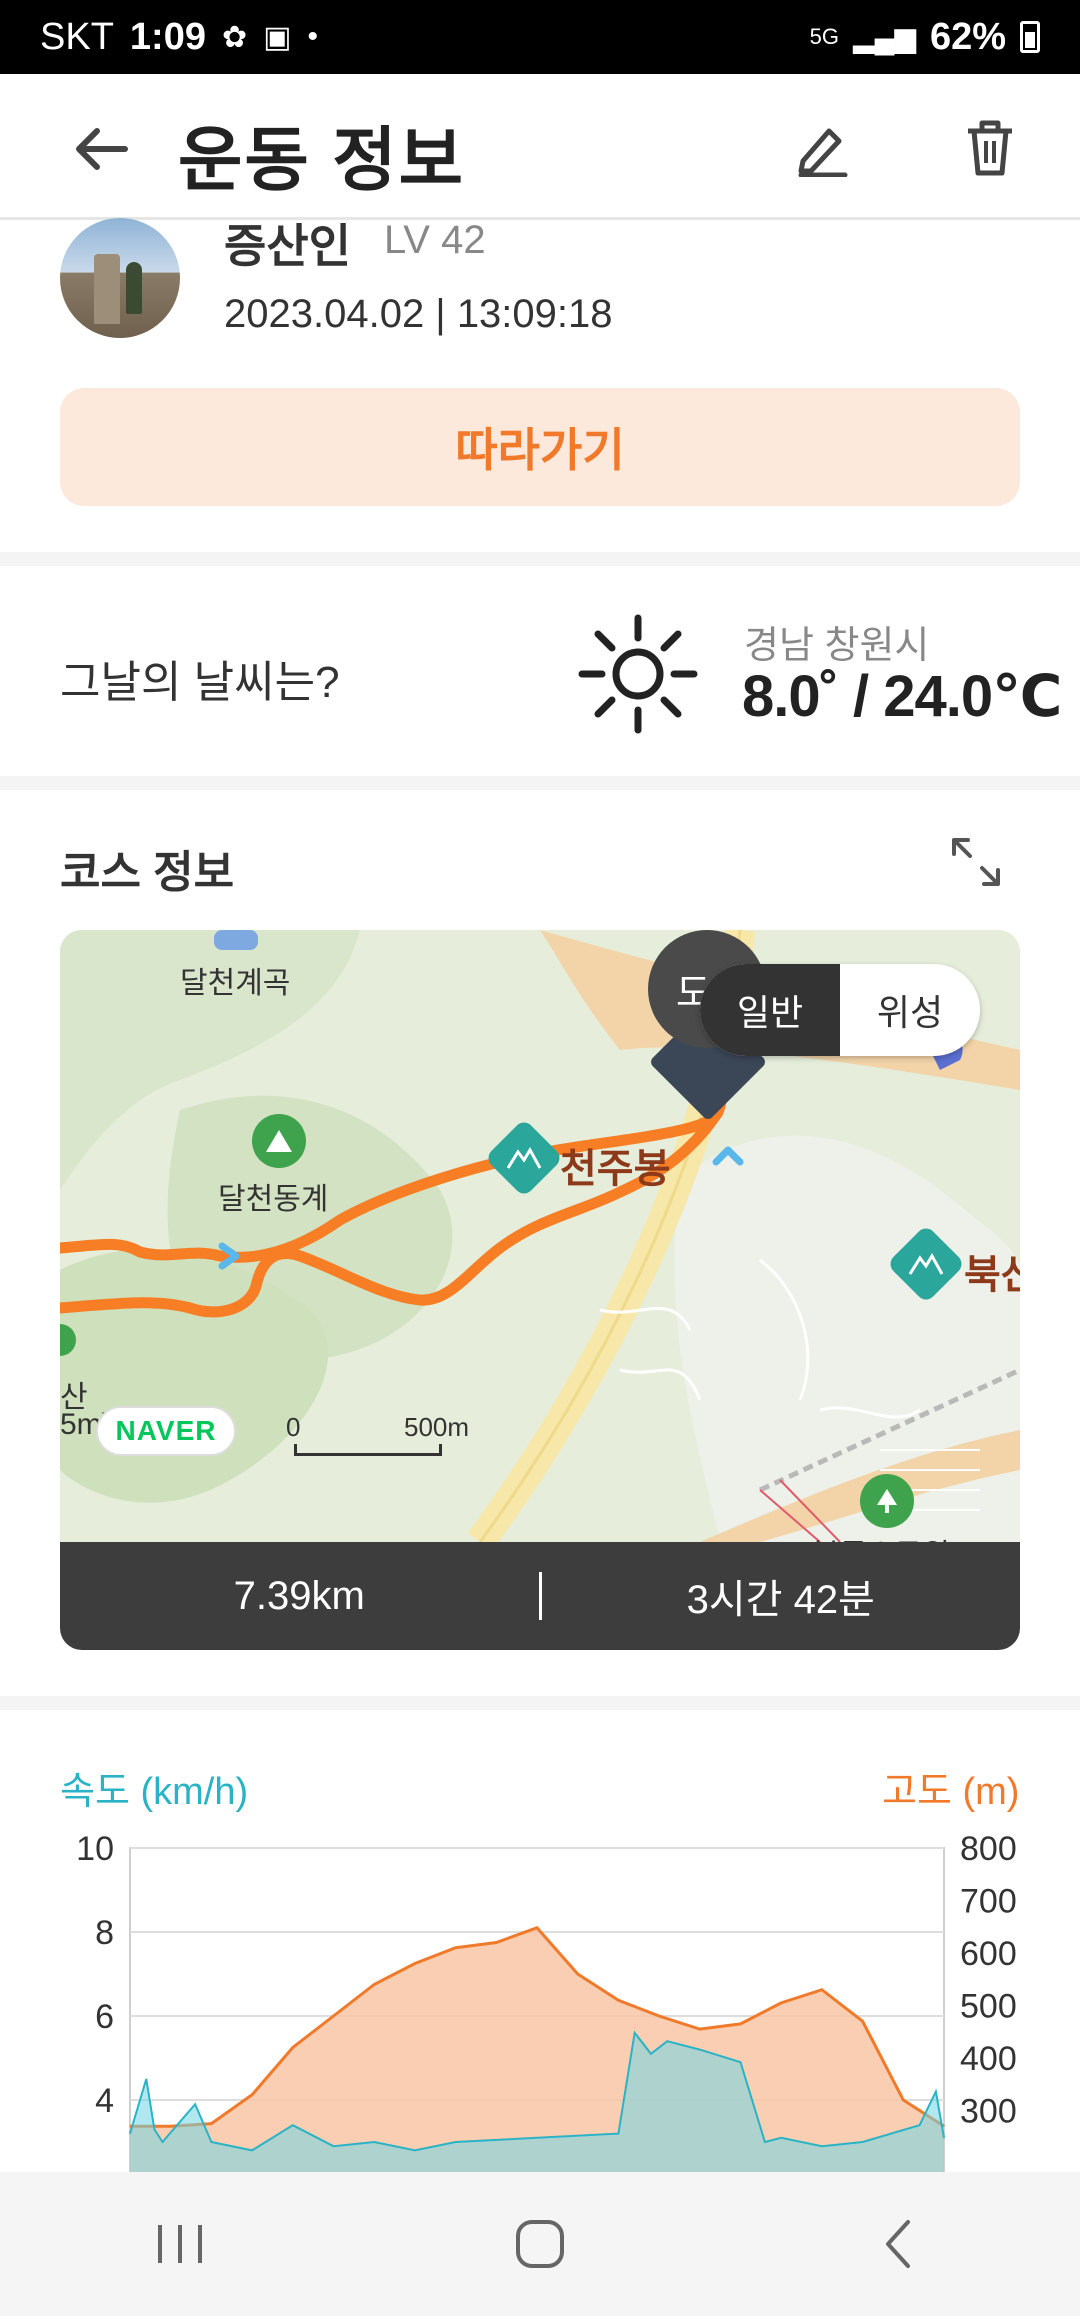 This screenshot has width=1080, height=2316. Describe the element at coordinates (104, 2017) in the screenshot. I see `left-tick-label: 6` at that location.